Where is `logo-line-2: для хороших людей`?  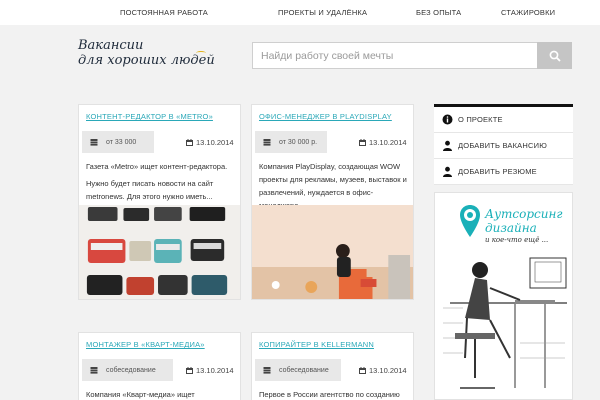 logo-line-2: для хороших людей is located at coordinates (146, 60).